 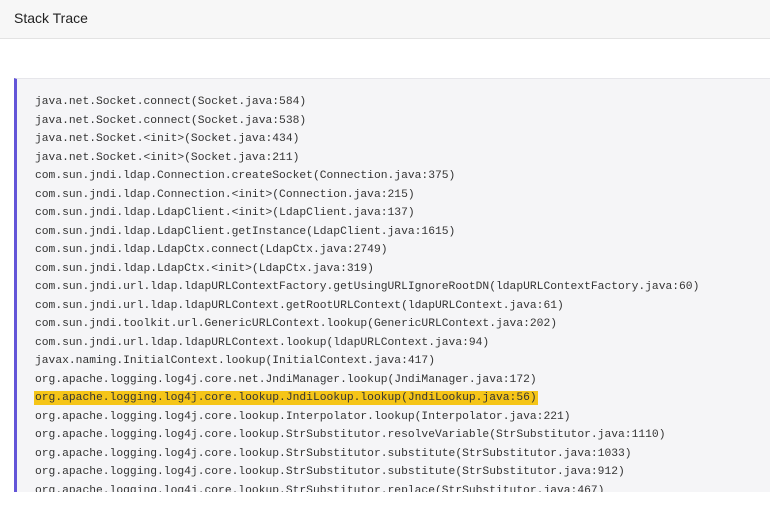 I want to click on stack-trace-line-text: java.net.Socket.<init>(Socket.java:211), so click(x=167, y=157).